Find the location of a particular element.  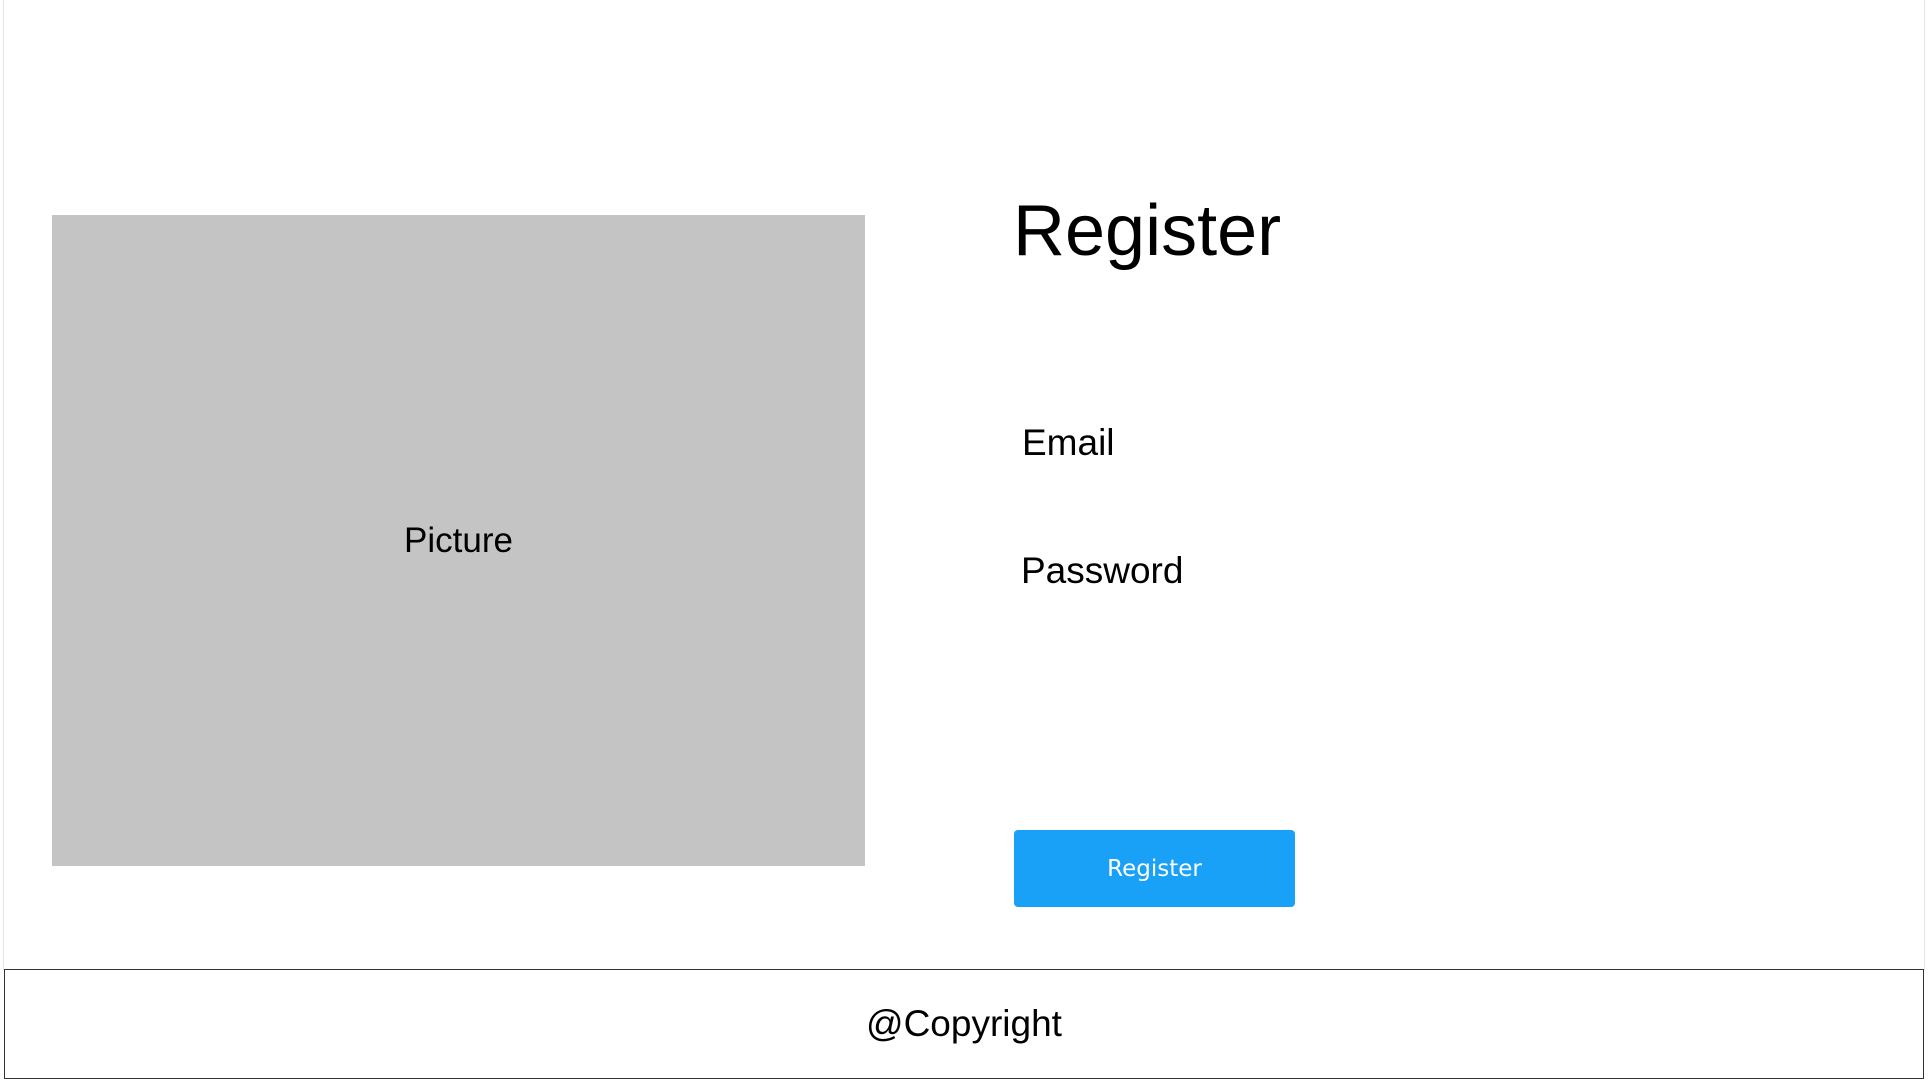

picture-label: Picture is located at coordinates (458, 540).